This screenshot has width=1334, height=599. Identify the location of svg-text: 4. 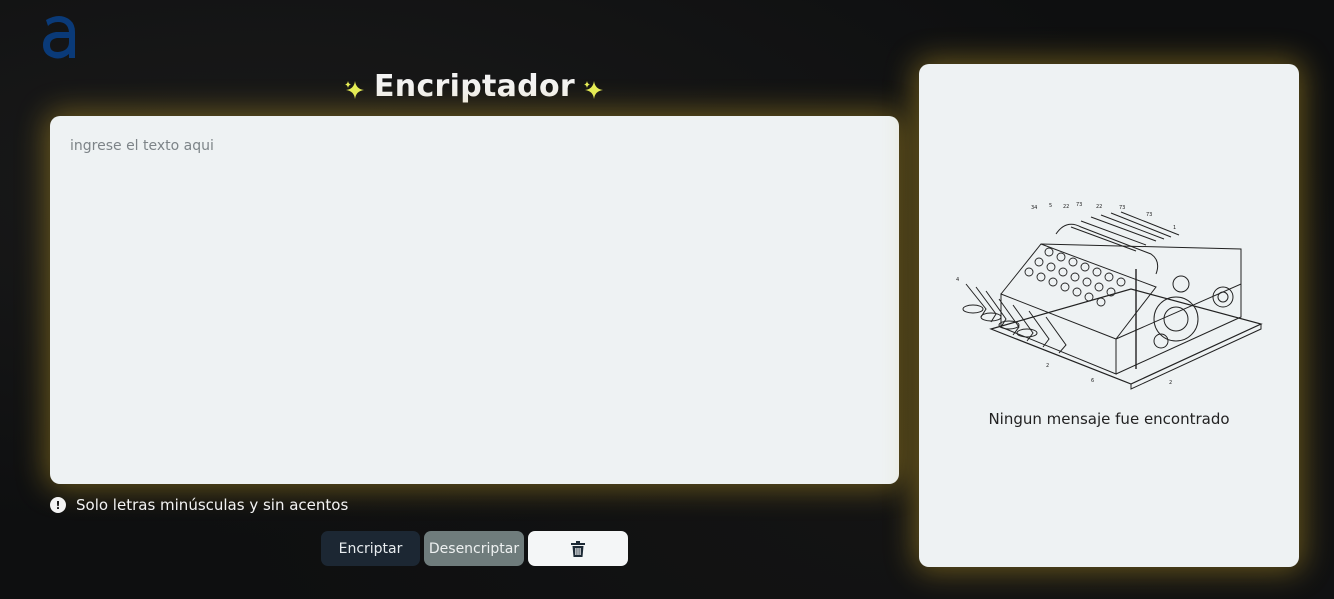
(957, 280).